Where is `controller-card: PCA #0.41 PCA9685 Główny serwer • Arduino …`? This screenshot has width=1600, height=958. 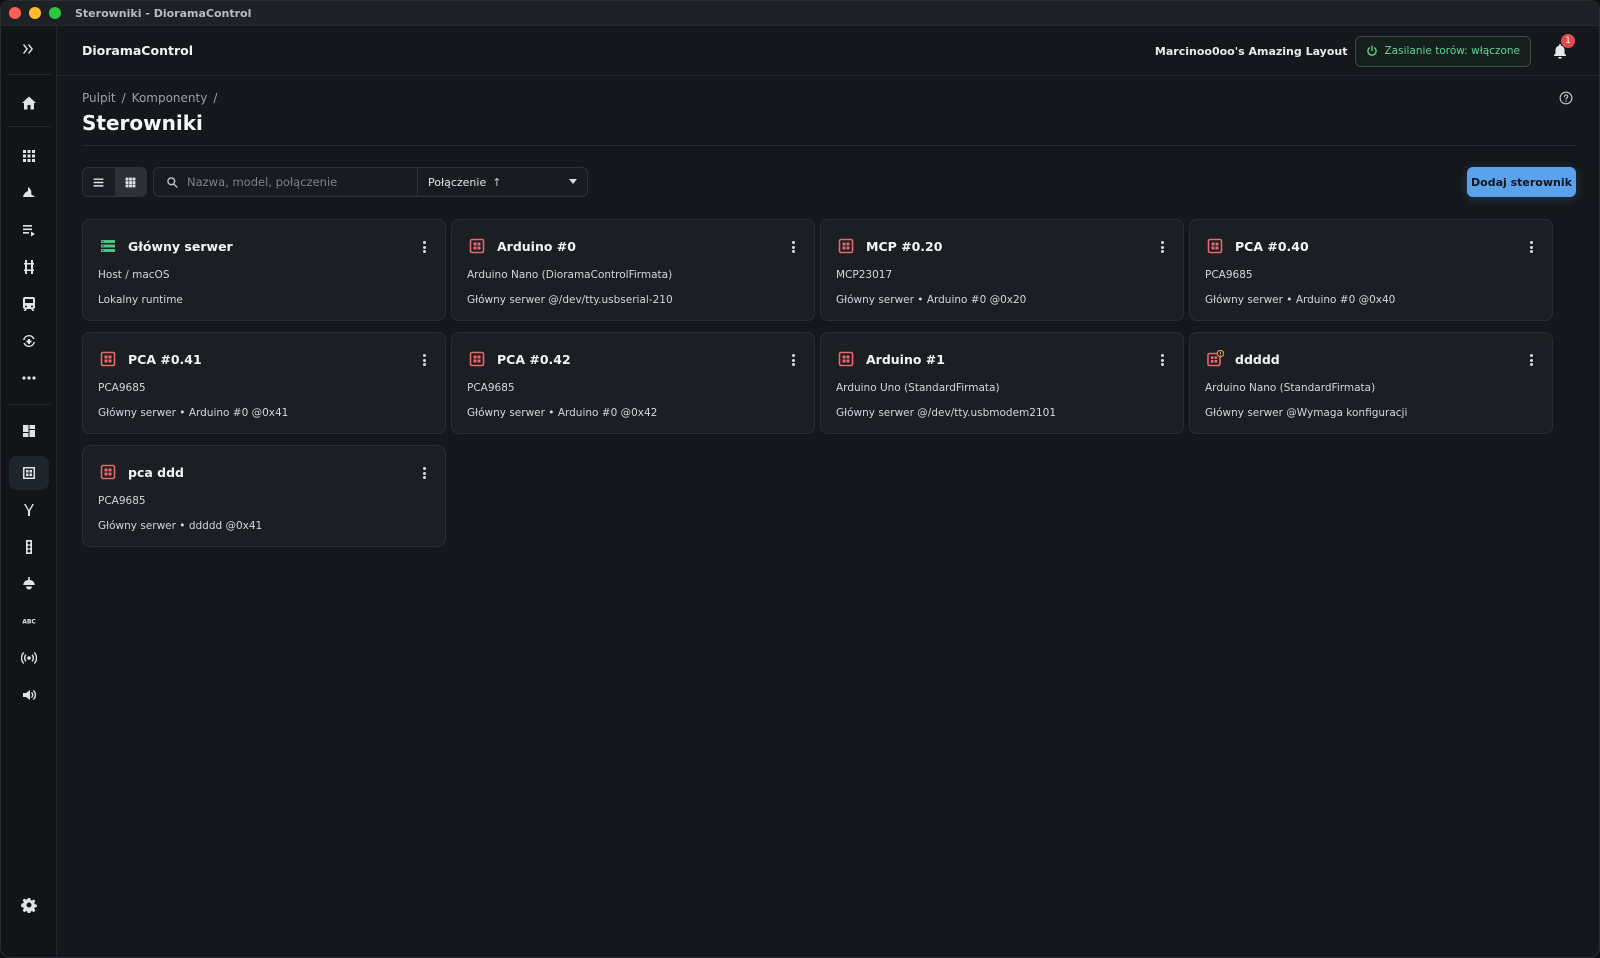 controller-card: PCA #0.41 PCA9685 Główny serwer • Arduino … is located at coordinates (264, 383).